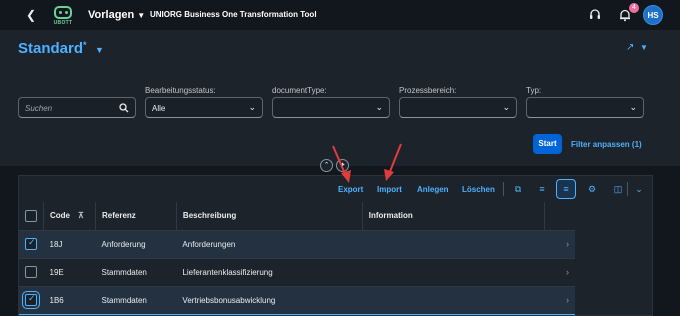 Image resolution: width=680 pixels, height=316 pixels. I want to click on status-value: Alle, so click(159, 108).